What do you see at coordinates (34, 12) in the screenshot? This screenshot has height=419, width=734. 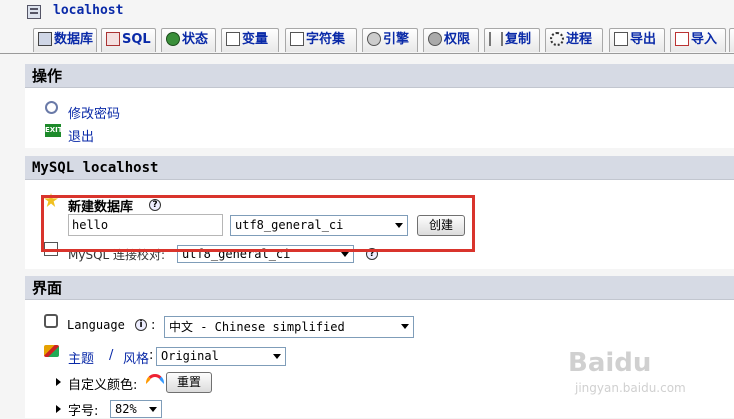 I see `server-icon` at bounding box center [34, 12].